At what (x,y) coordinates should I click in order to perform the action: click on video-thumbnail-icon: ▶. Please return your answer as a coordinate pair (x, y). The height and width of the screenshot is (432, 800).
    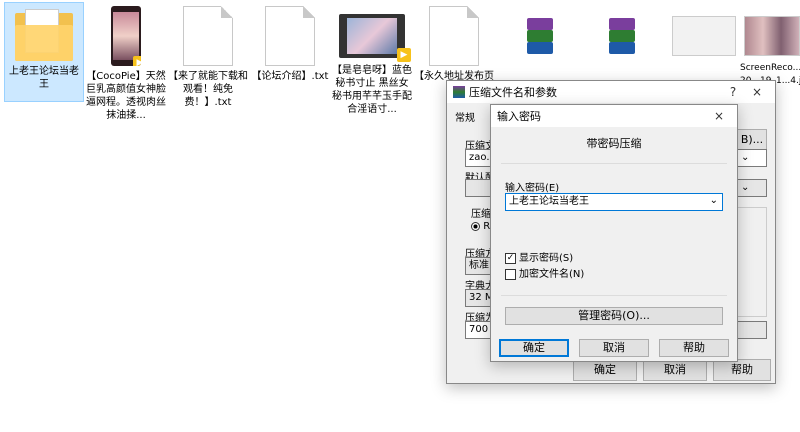
    Looking at the image, I should click on (126, 36).